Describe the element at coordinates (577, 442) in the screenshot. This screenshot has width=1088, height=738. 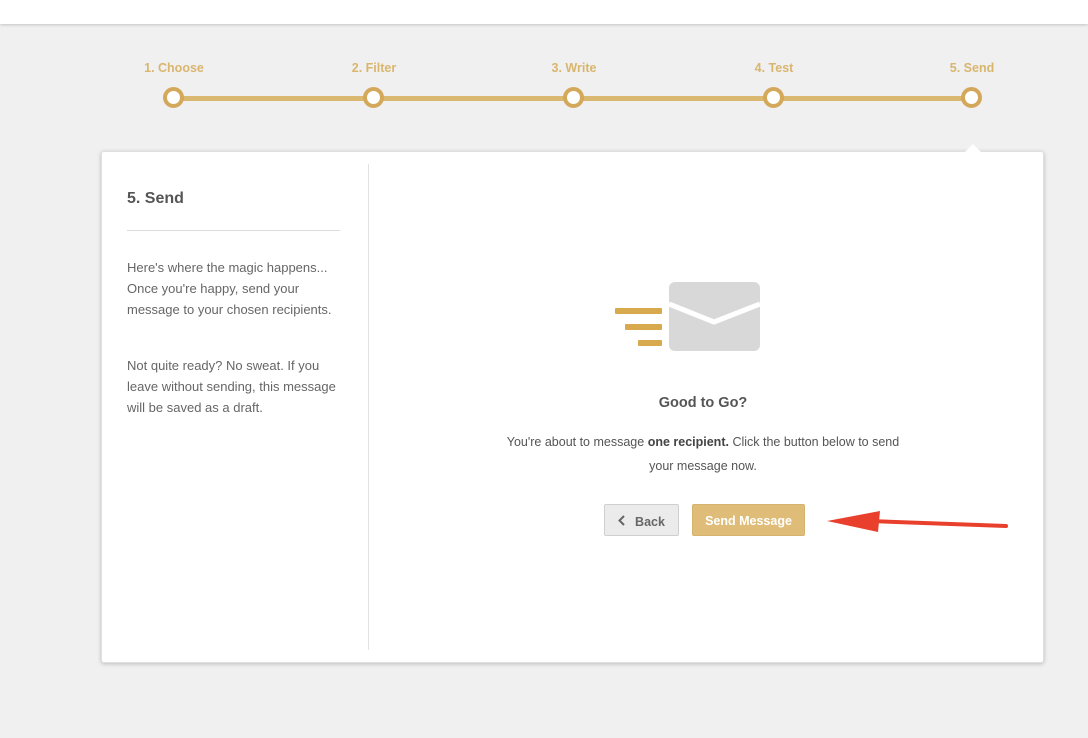
I see `confirm-text-start: You're about to message` at that location.